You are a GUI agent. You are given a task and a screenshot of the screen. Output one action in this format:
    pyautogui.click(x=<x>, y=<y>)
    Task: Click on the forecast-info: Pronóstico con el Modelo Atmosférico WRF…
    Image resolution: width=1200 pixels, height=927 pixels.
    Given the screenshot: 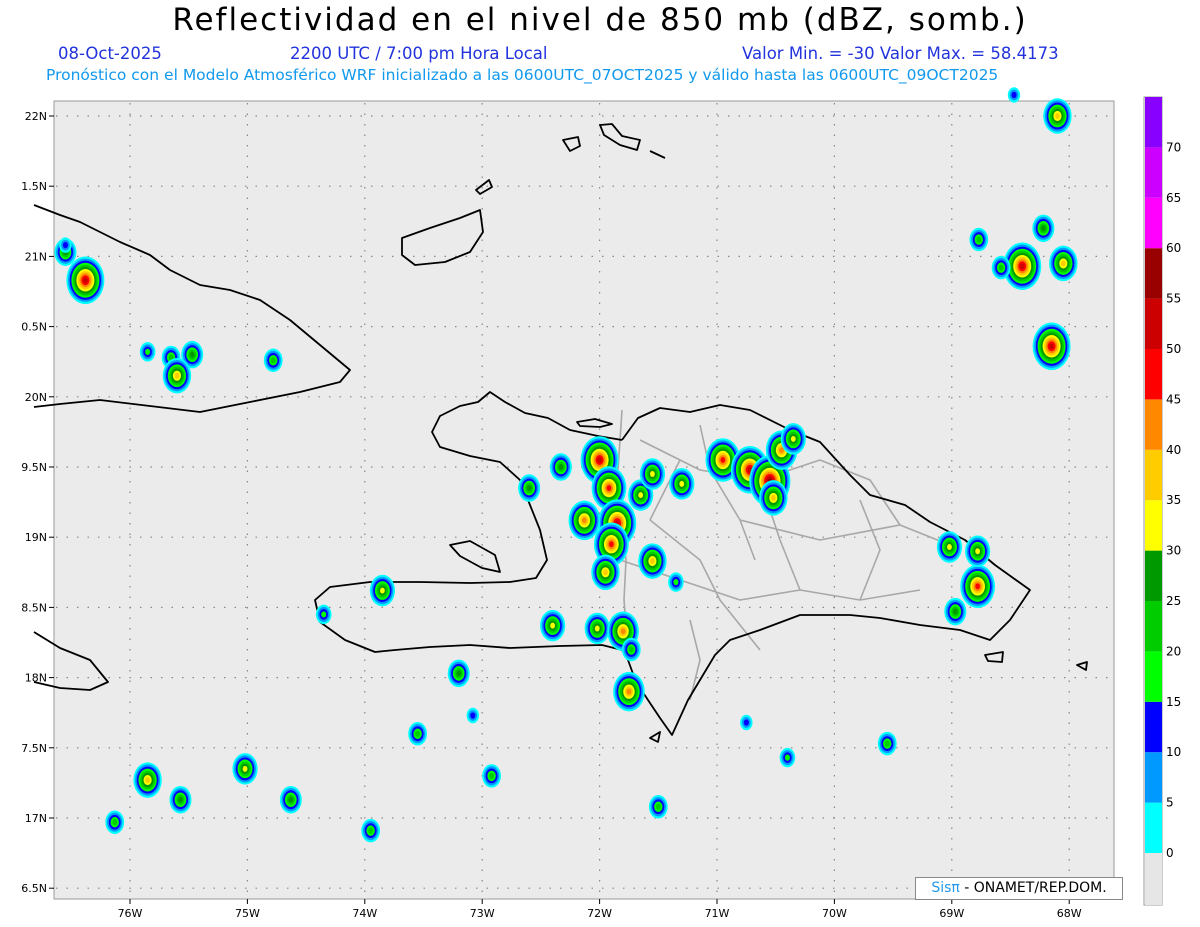 What is the action you would take?
    pyautogui.click(x=522, y=75)
    